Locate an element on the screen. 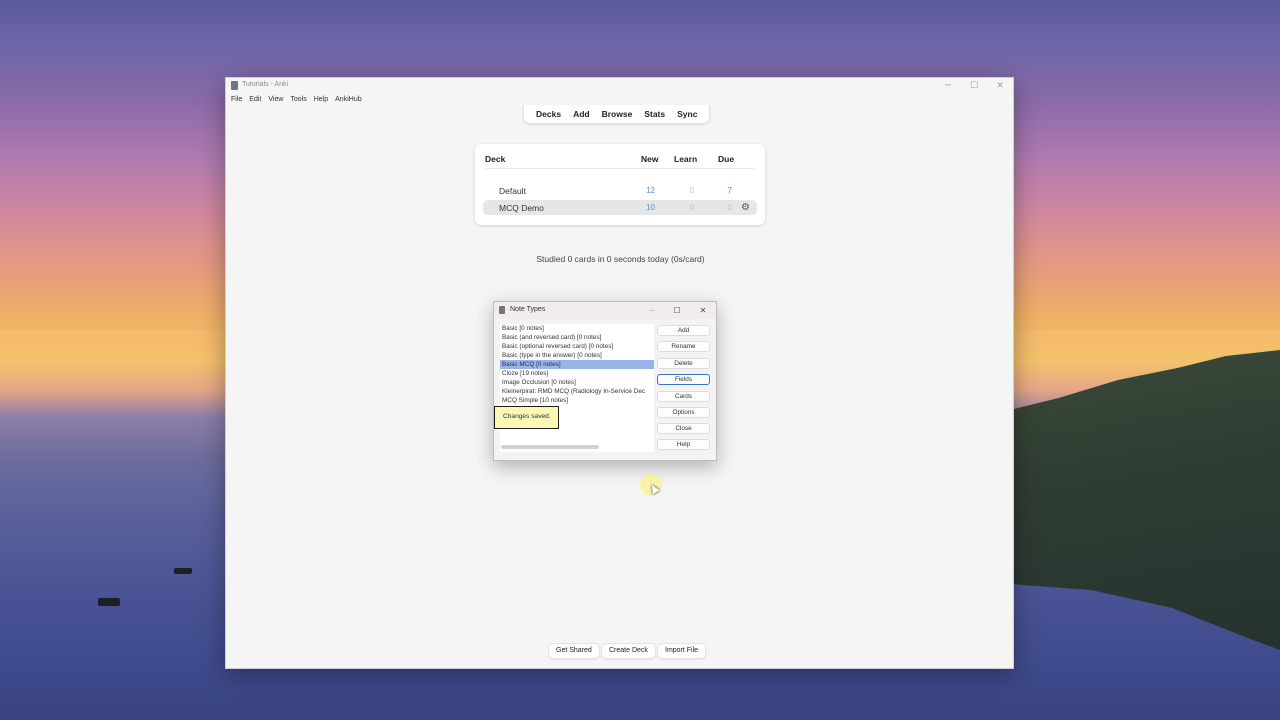 The image size is (1280, 720). toolbar-sync: Sync is located at coordinates (687, 114).